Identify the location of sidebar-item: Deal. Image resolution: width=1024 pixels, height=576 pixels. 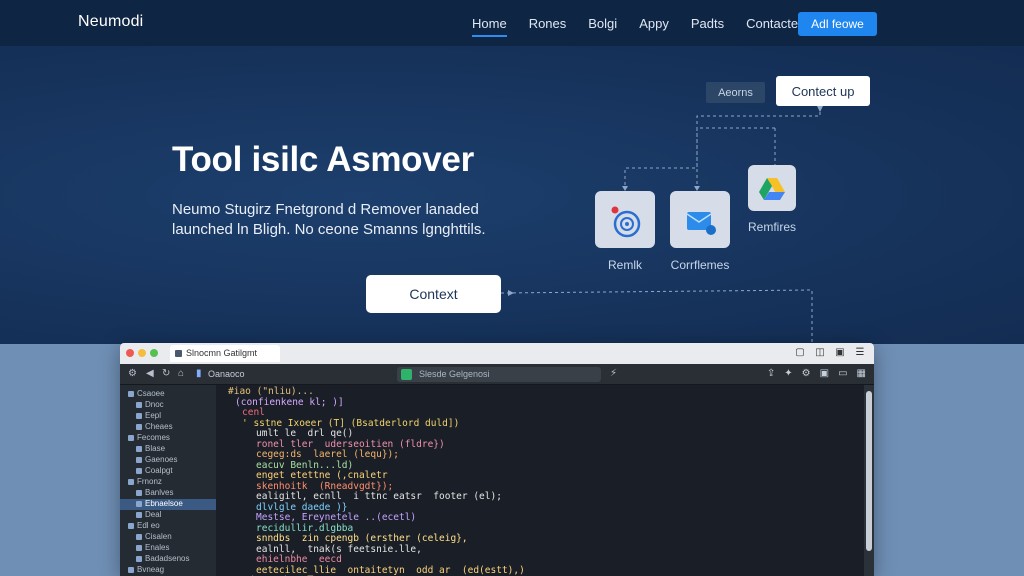
(168, 515).